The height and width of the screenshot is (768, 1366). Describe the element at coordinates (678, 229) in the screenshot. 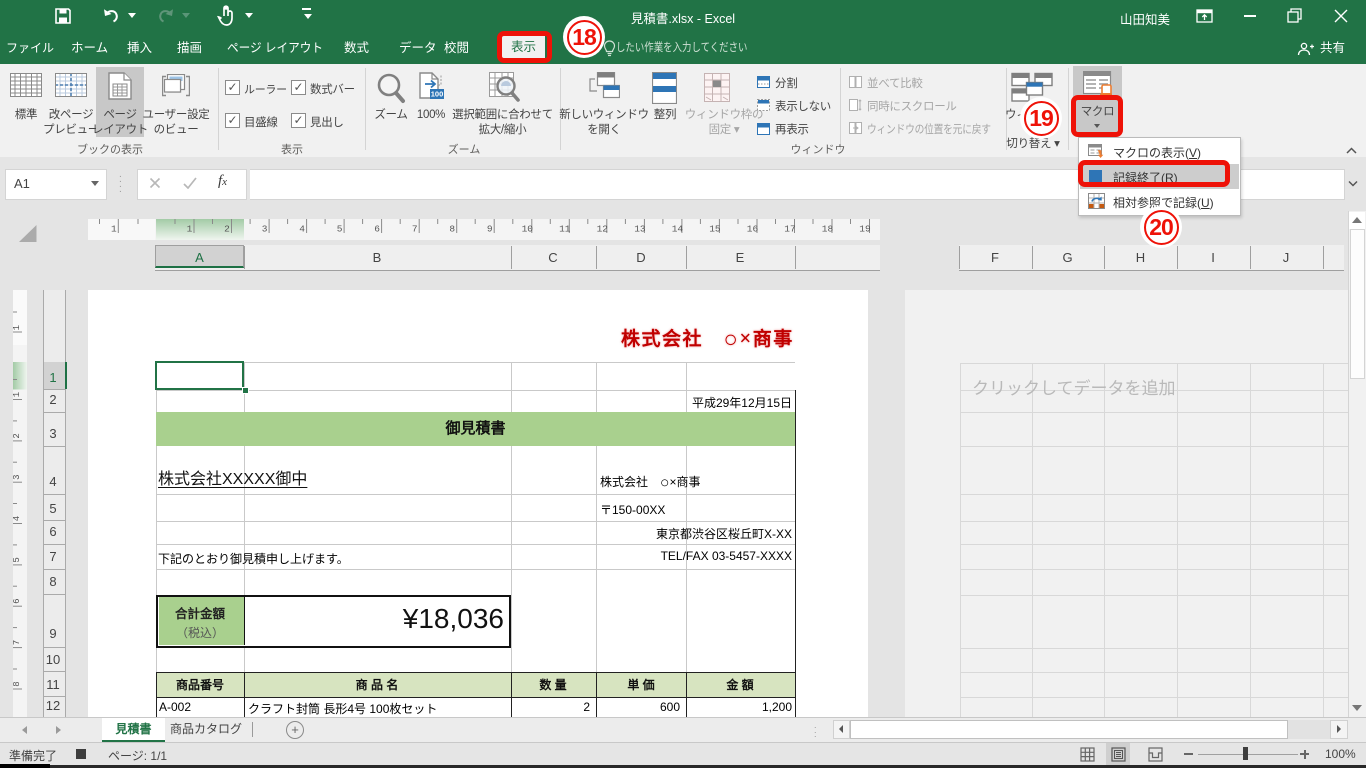

I see `svg-text: 14` at that location.